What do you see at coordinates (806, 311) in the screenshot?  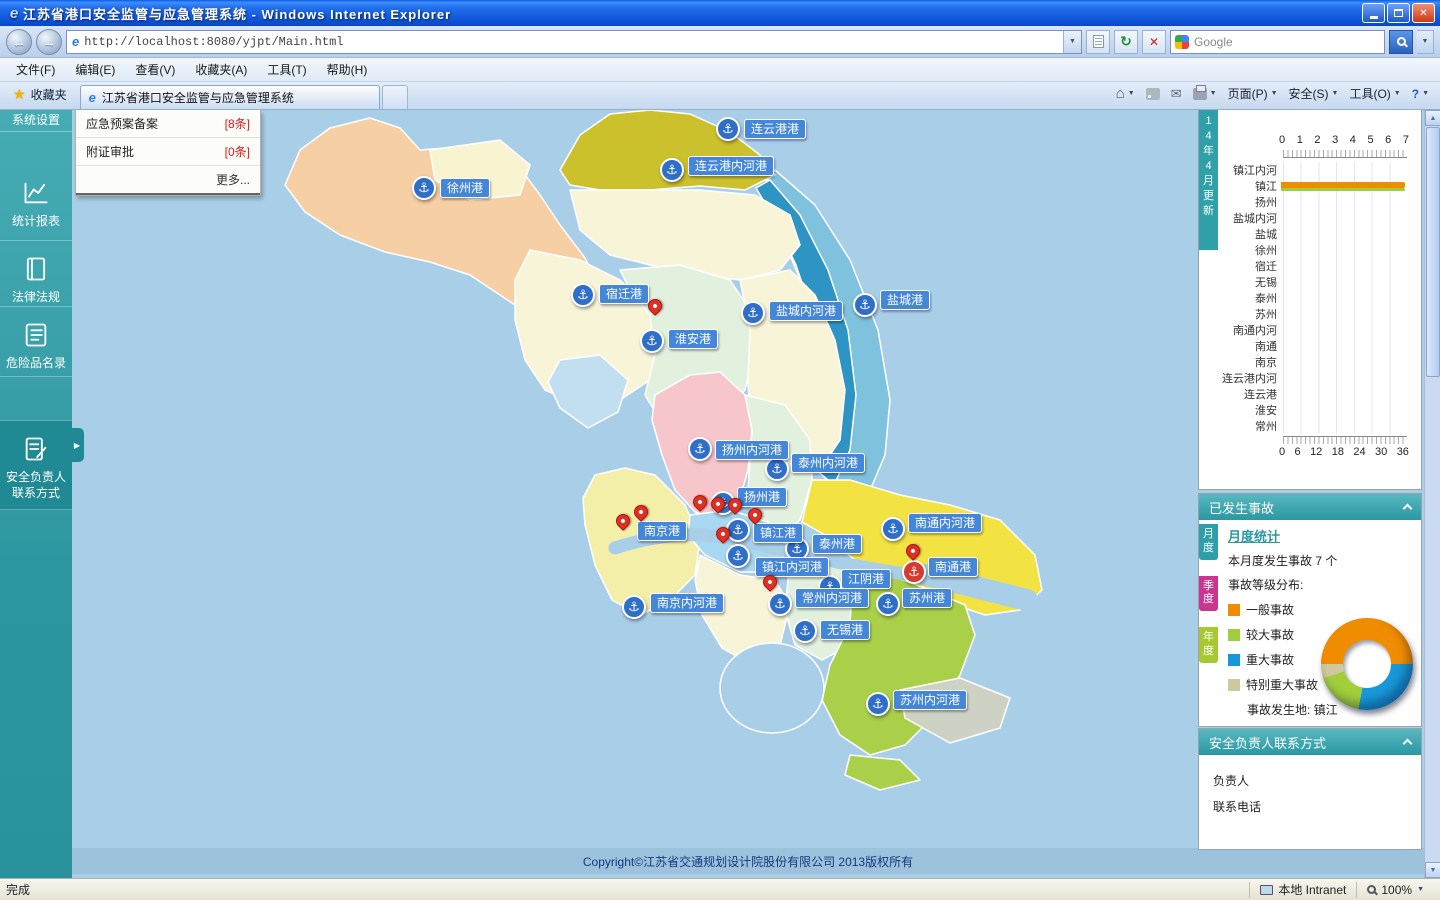 I see `port-label: 盐城内河港` at bounding box center [806, 311].